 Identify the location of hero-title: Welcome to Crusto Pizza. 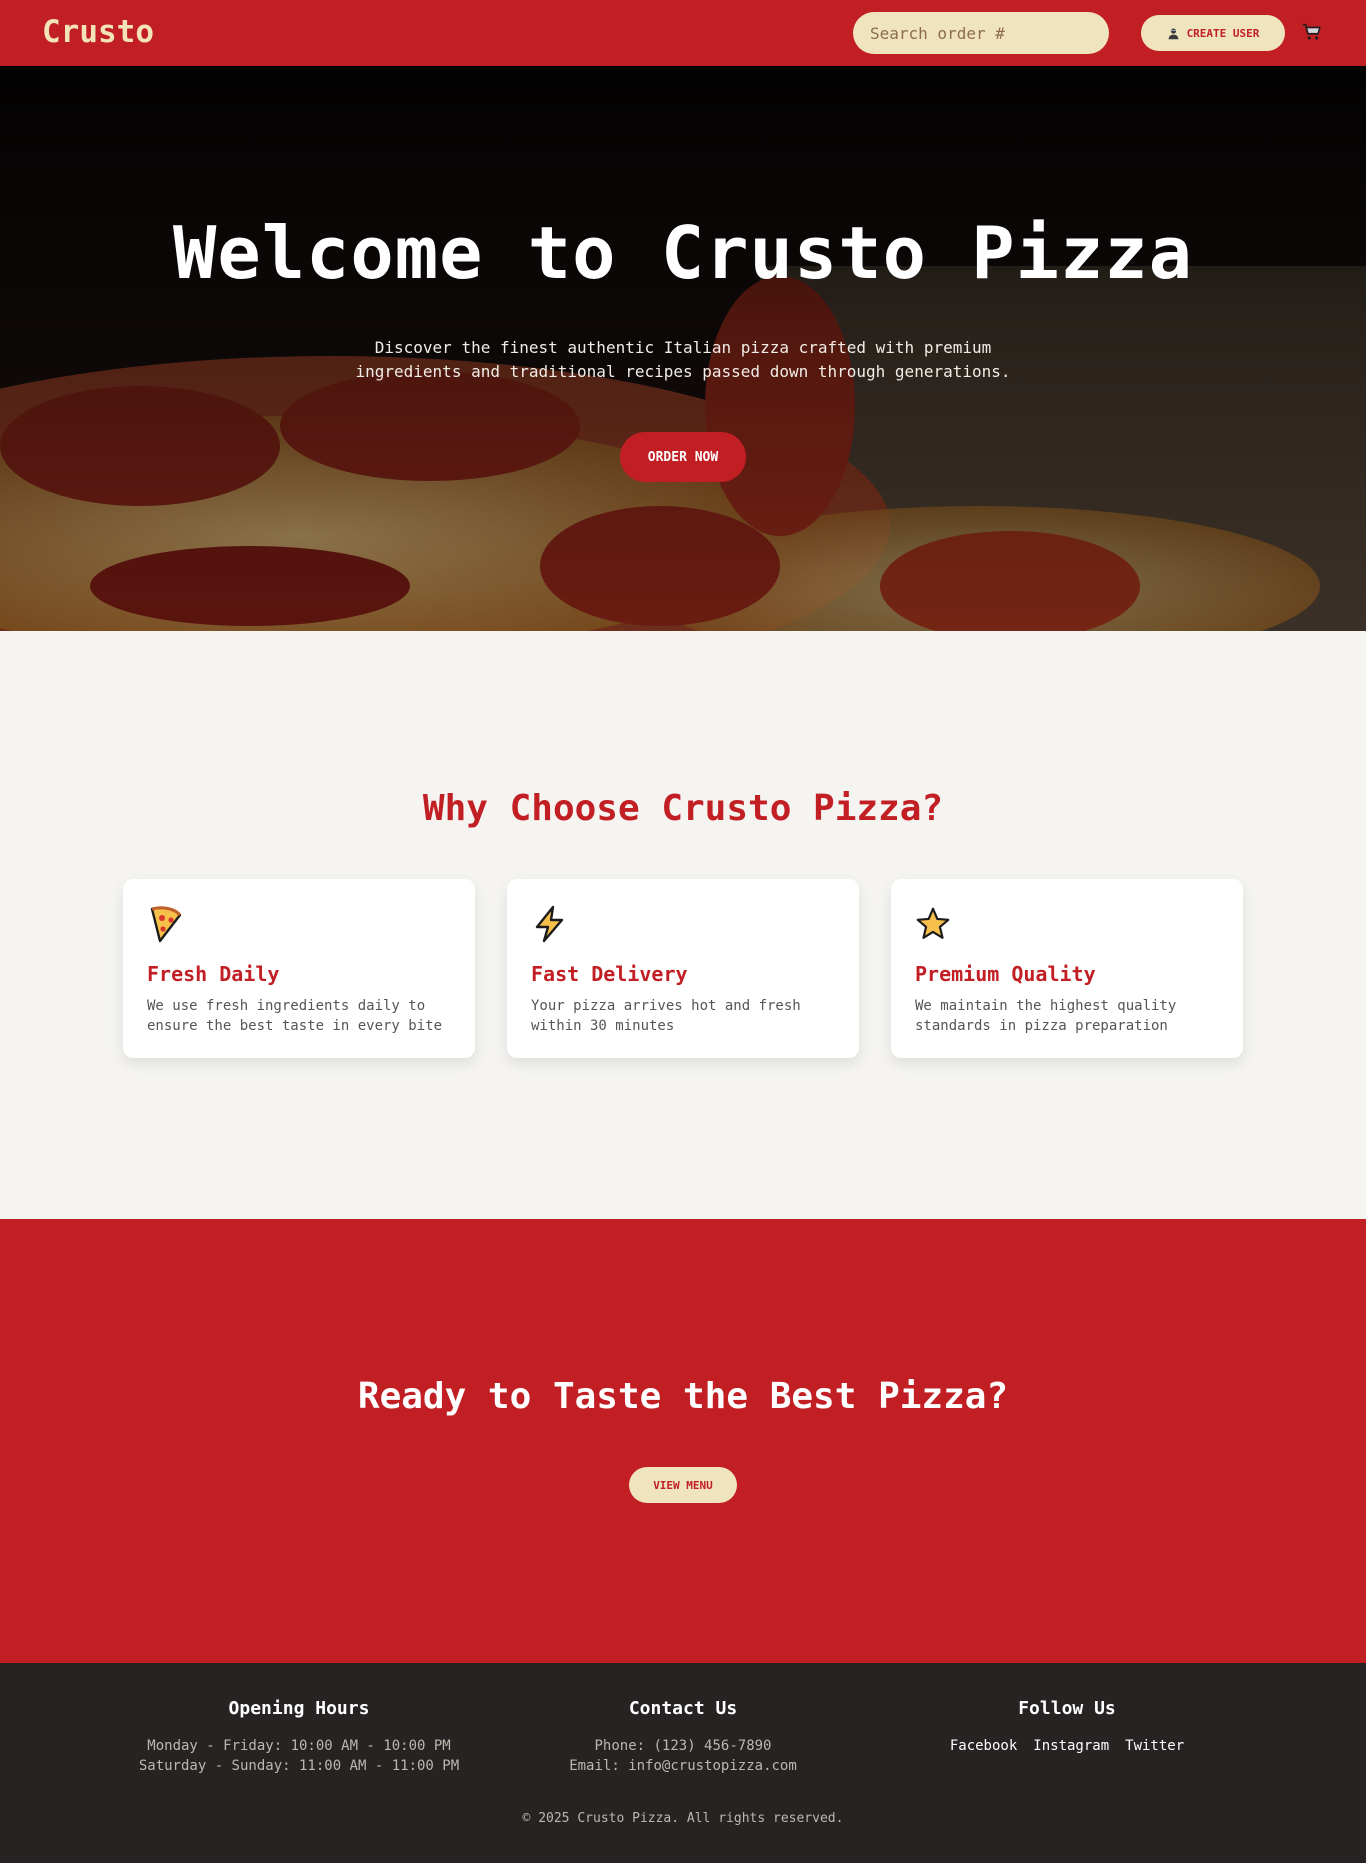
(683, 253).